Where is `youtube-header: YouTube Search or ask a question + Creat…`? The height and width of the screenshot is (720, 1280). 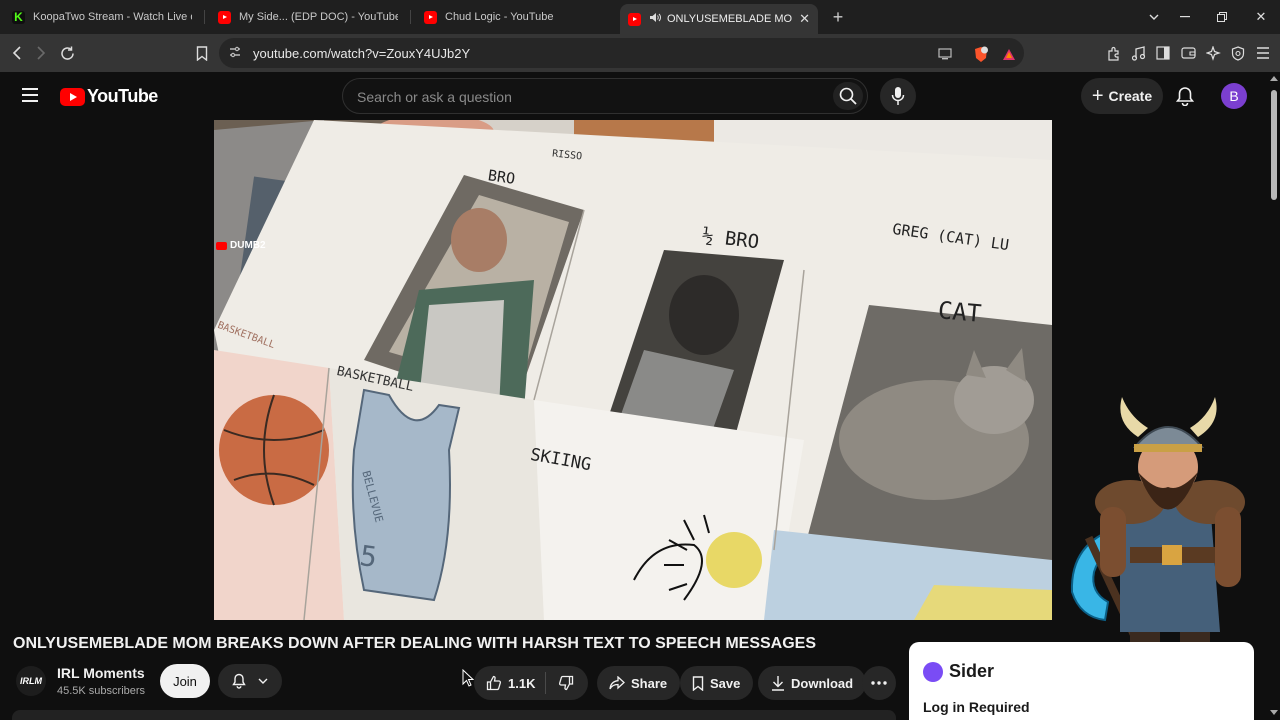
youtube-header: YouTube Search or ask a question + Creat… is located at coordinates (640, 96).